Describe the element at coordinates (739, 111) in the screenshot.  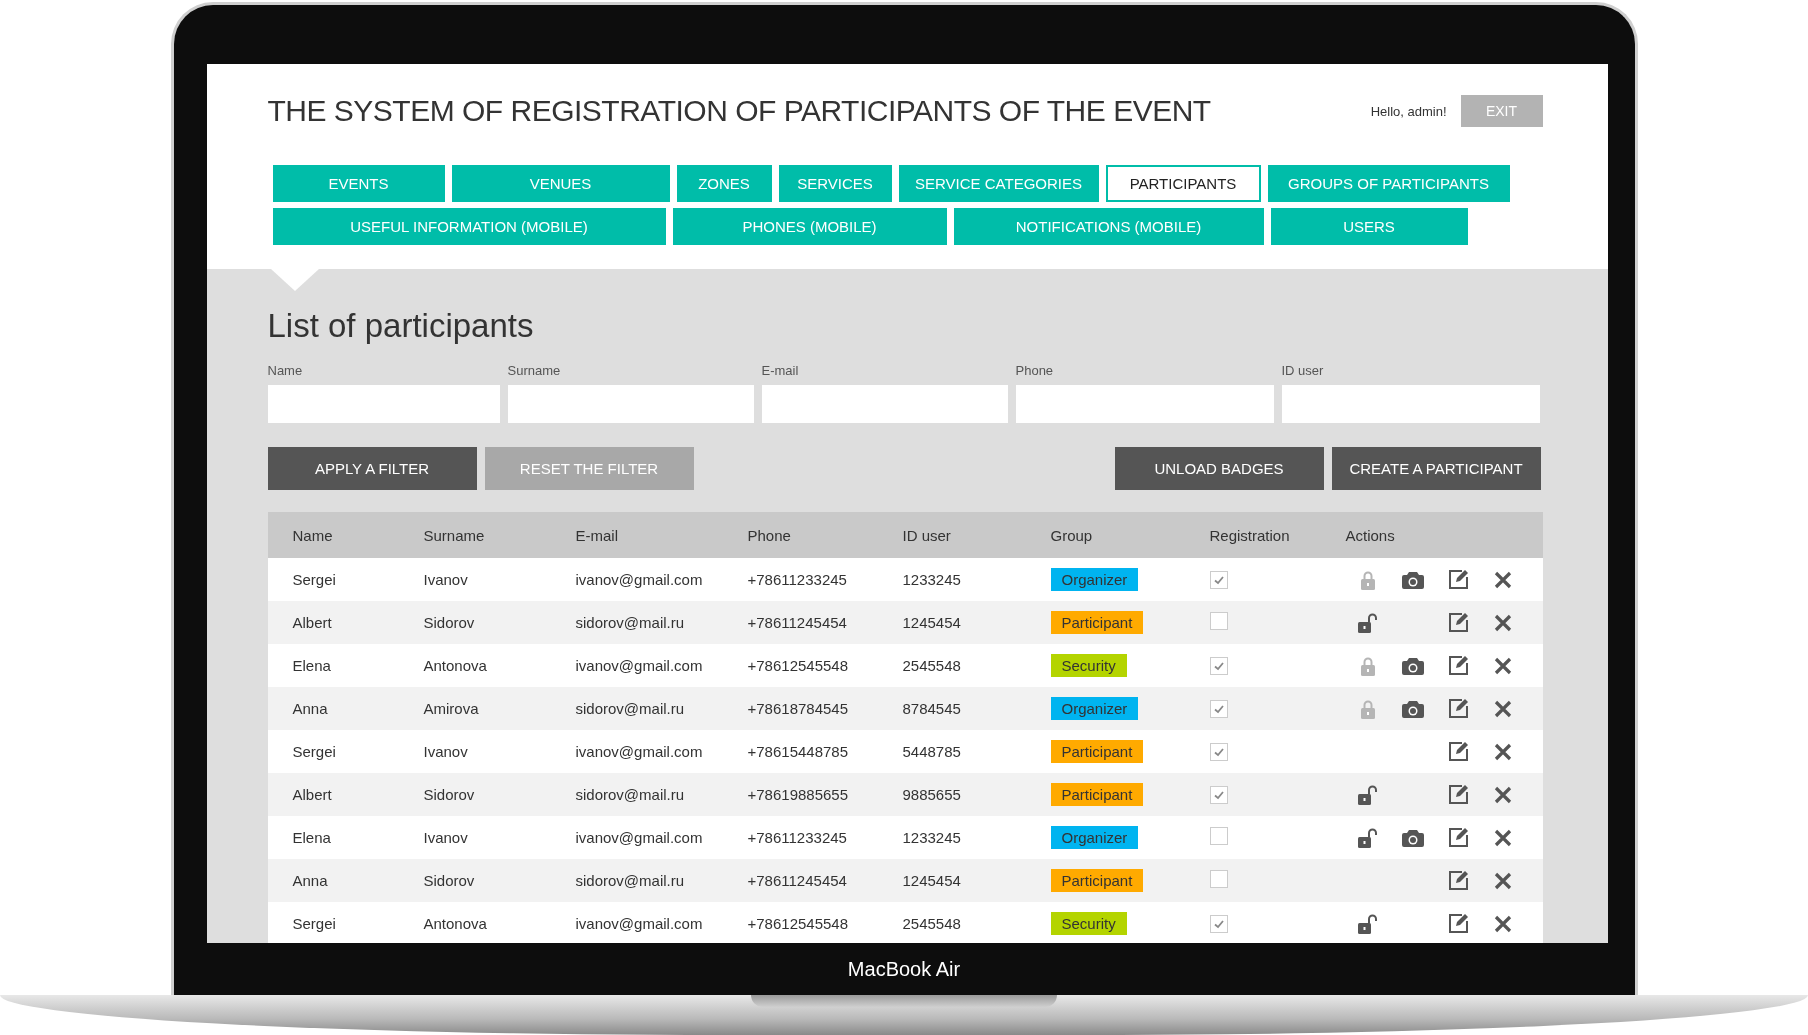
I see `app-title: THE SYSTEM OF REGISTRATION OF PARTICIPANTS OF THE EVENT` at that location.